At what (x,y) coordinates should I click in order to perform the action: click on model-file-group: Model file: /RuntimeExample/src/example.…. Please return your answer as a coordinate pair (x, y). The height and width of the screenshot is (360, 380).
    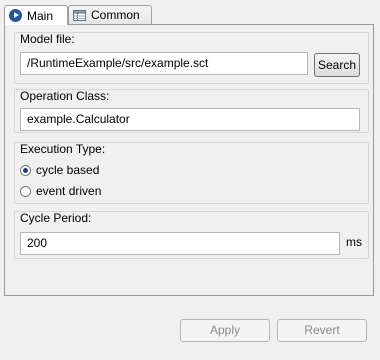
    Looking at the image, I should click on (191, 58).